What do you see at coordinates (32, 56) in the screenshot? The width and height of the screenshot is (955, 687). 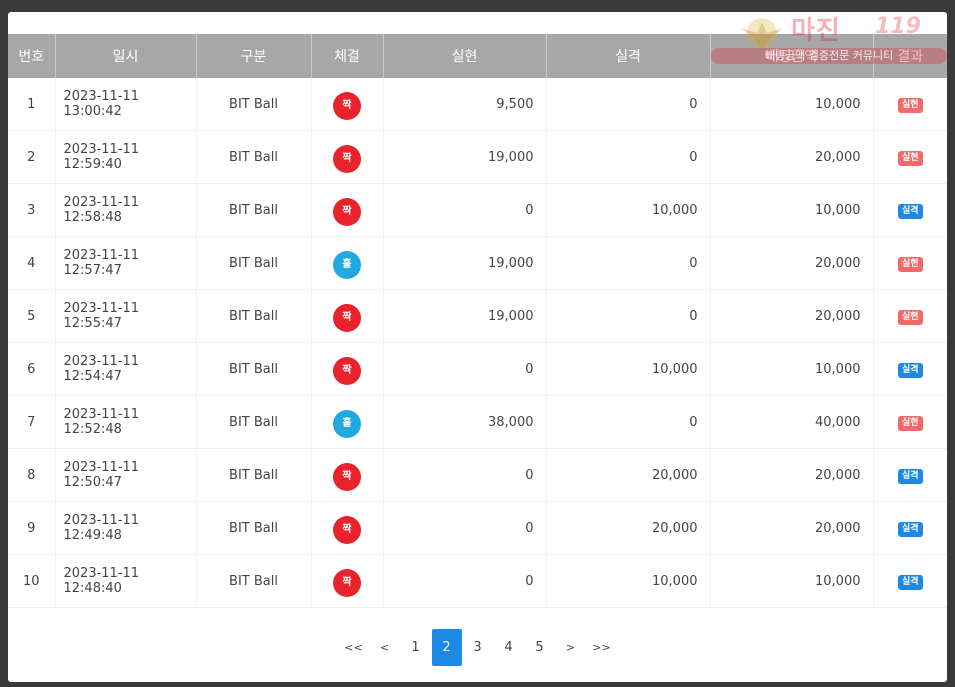 I see `header-no: 번호` at bounding box center [32, 56].